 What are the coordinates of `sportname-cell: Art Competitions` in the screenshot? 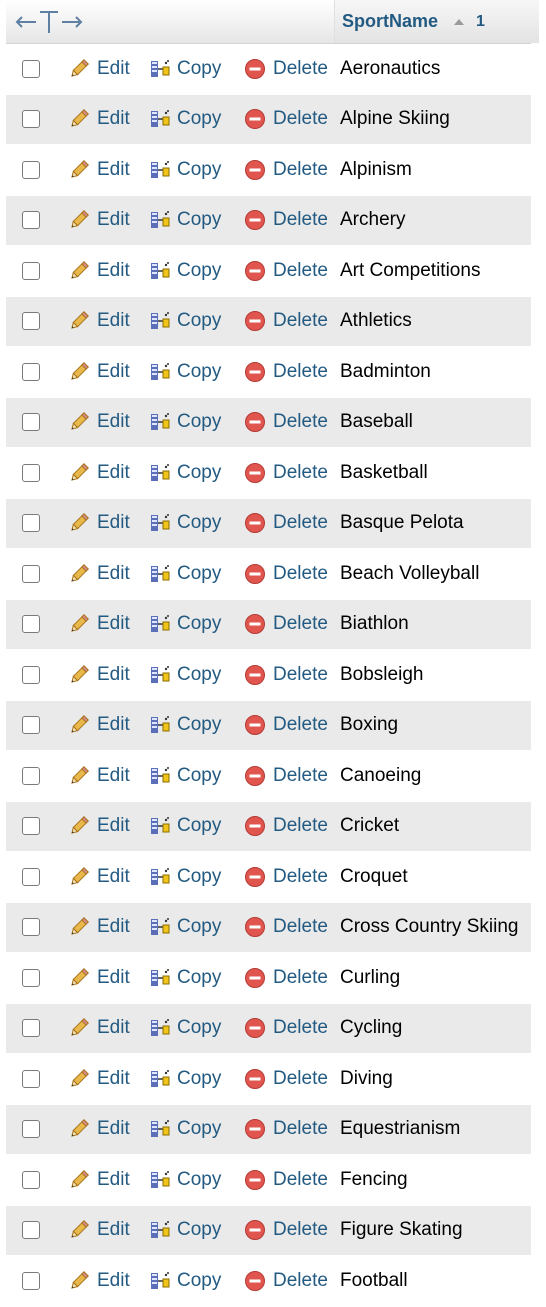 It's located at (410, 271).